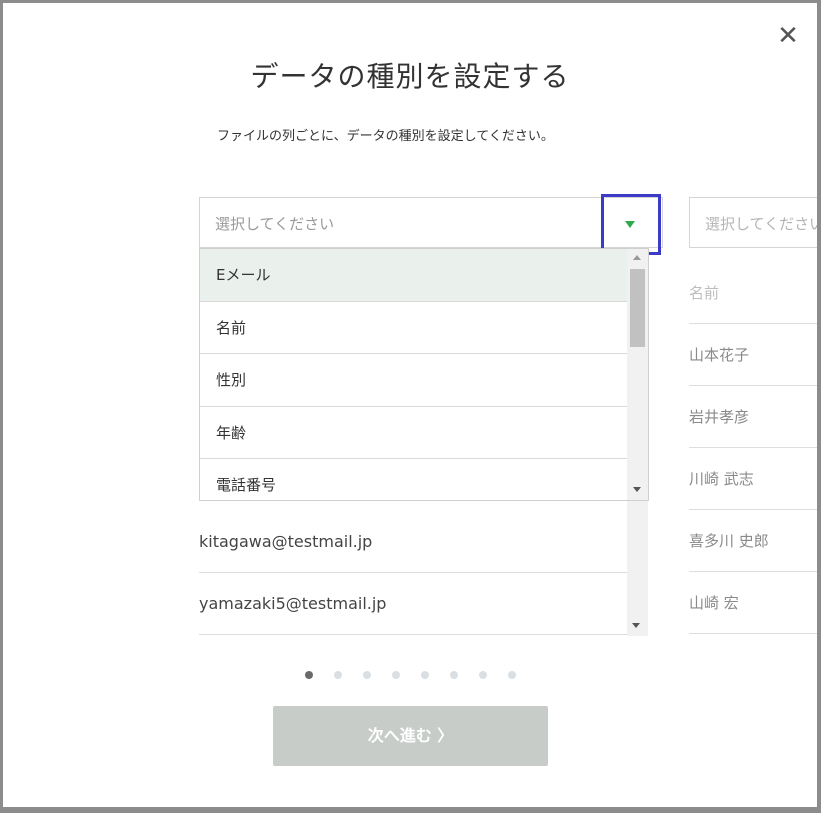  I want to click on column2-type-select: 選択してください, so click(753, 222).